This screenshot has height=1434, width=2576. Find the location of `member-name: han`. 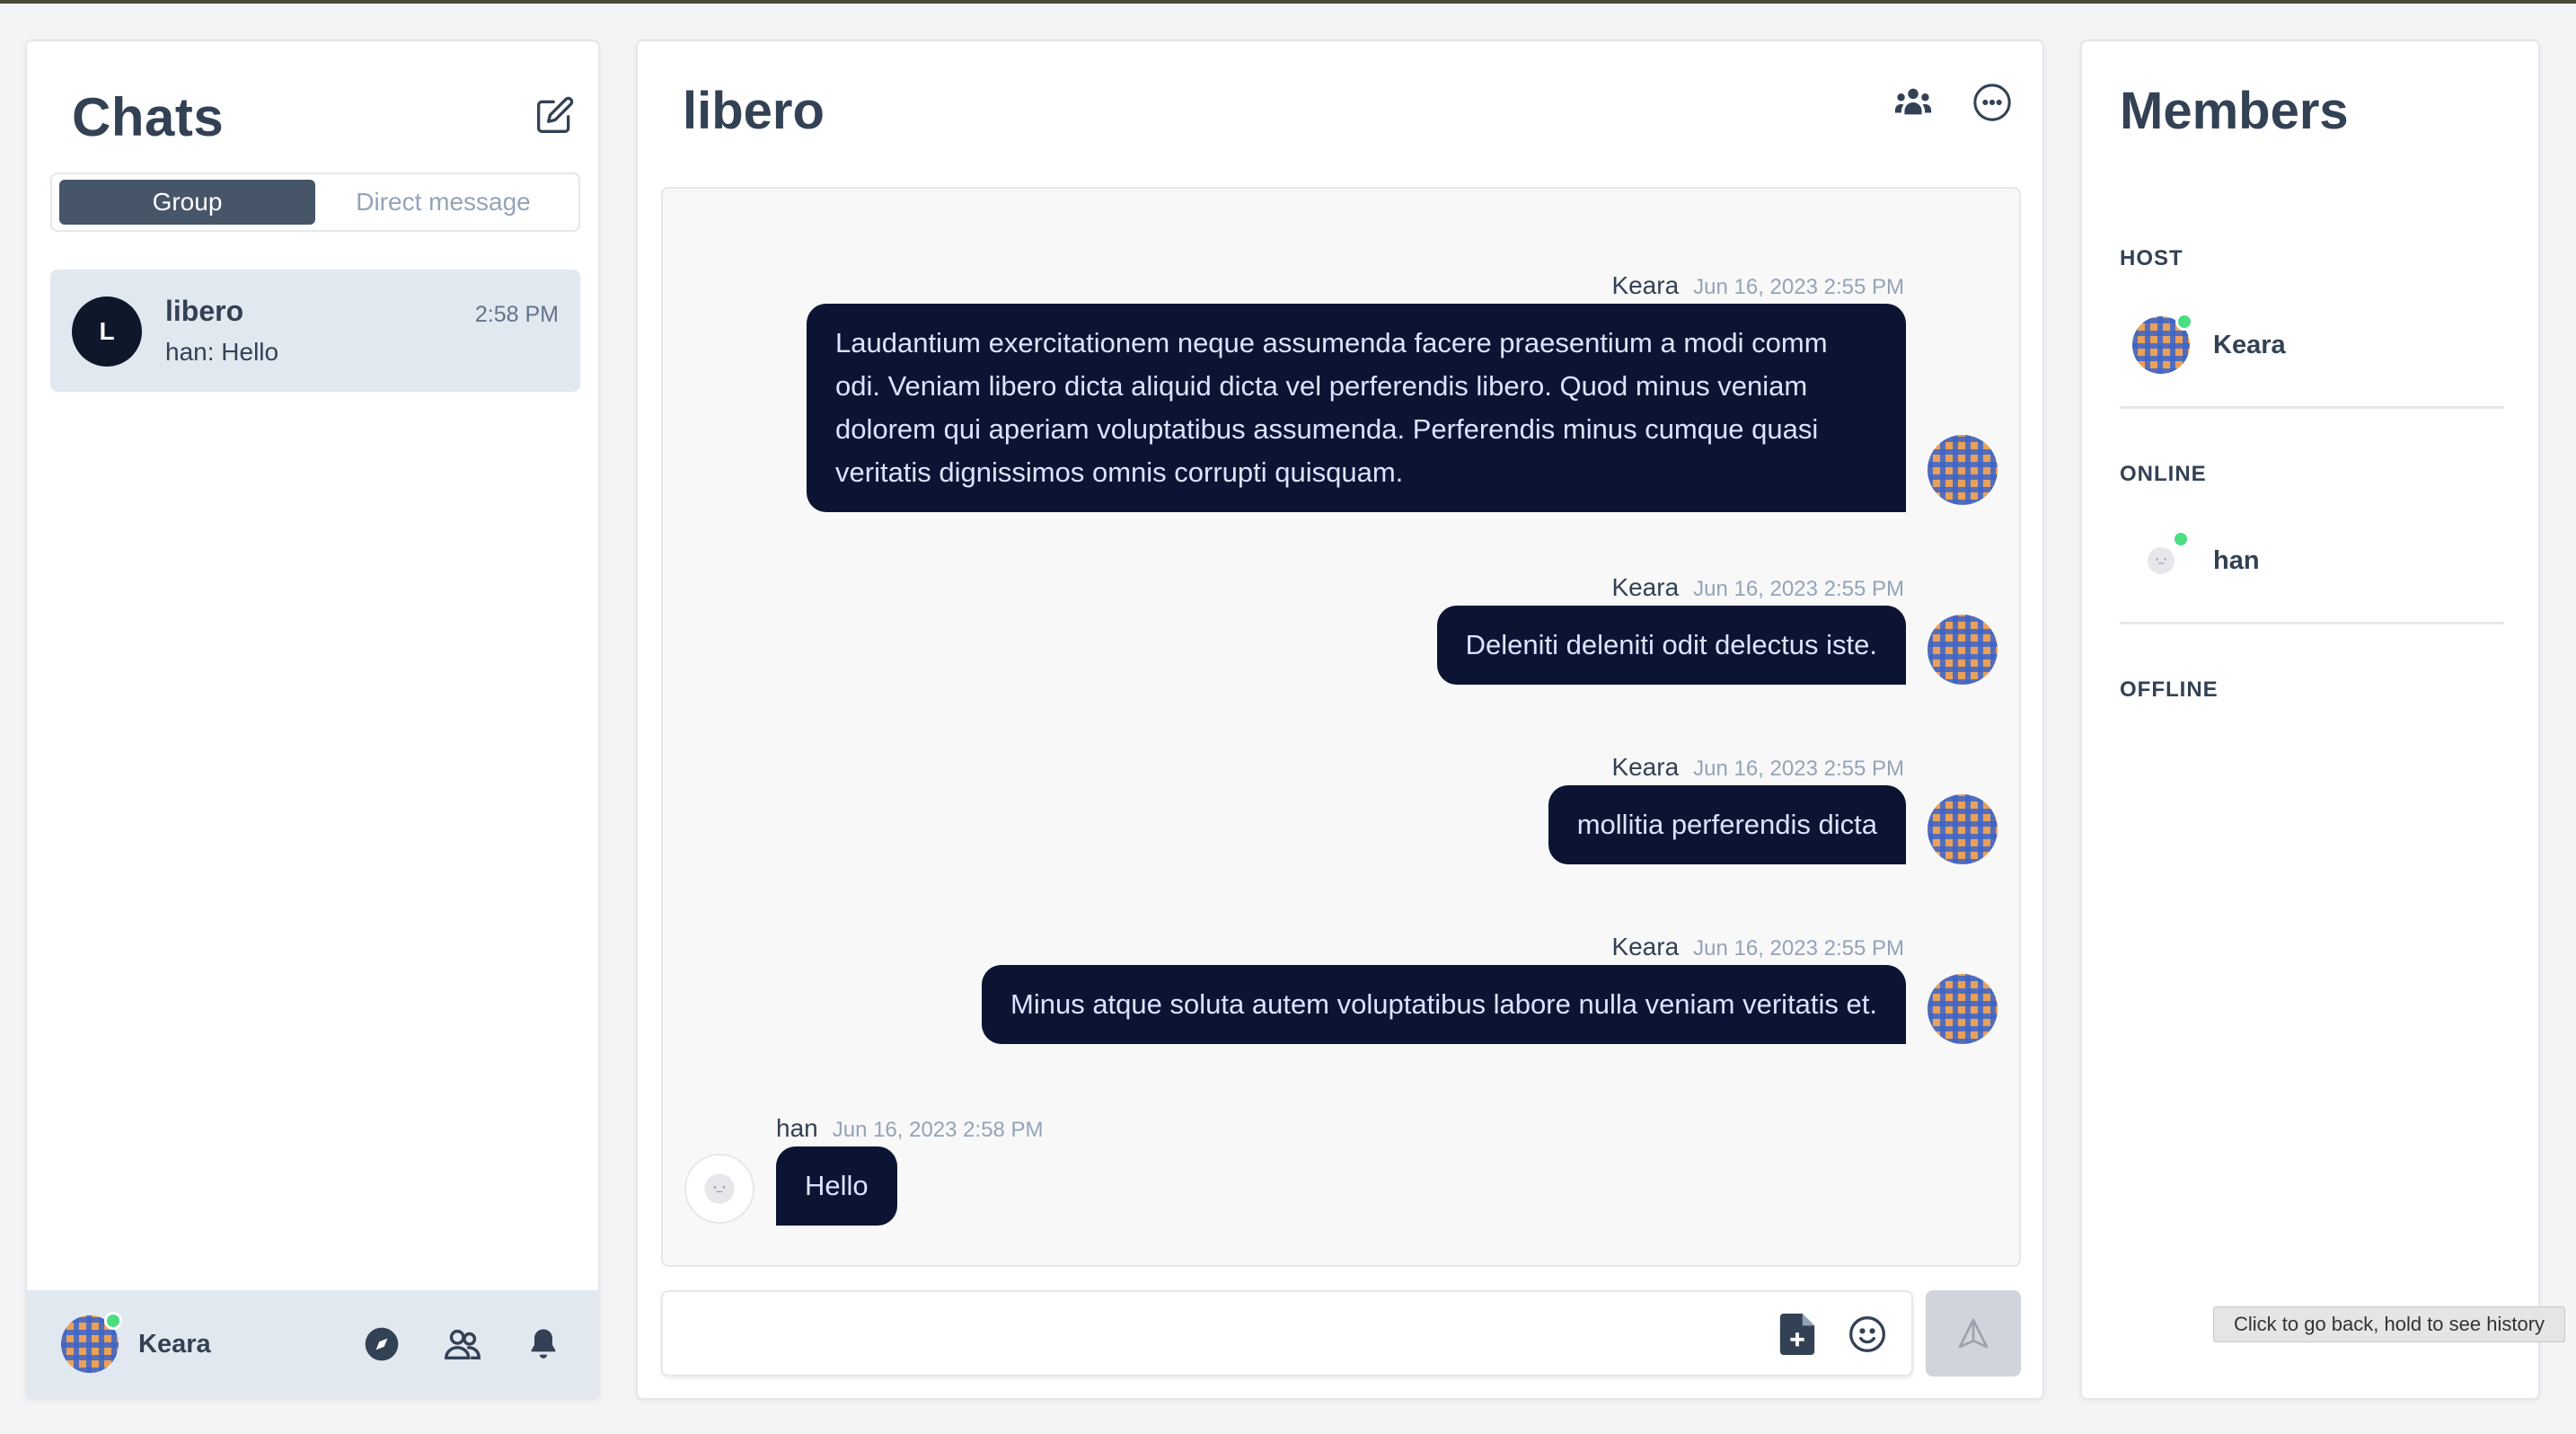

member-name: han is located at coordinates (2236, 560).